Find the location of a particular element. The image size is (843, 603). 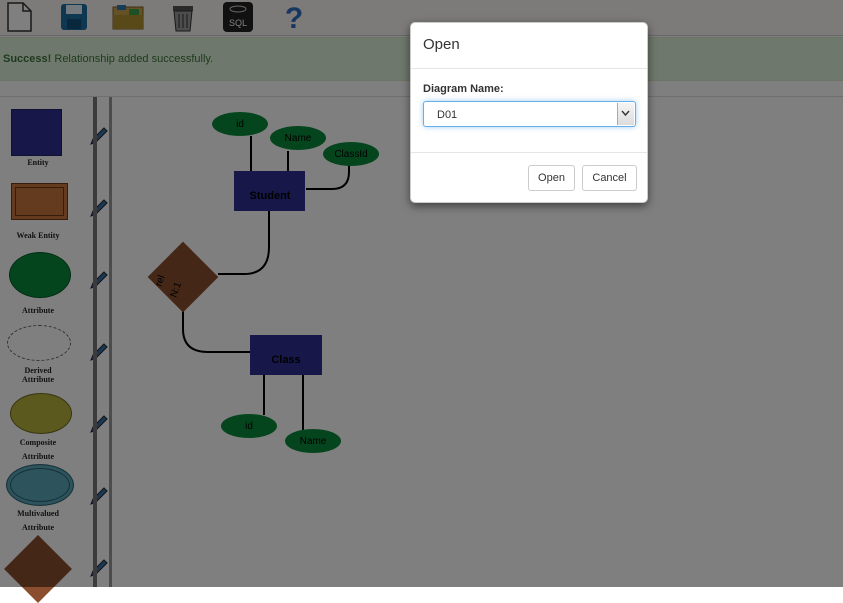

open-dialog: Open Diagram Name: D01 Open Cancel is located at coordinates (529, 112).